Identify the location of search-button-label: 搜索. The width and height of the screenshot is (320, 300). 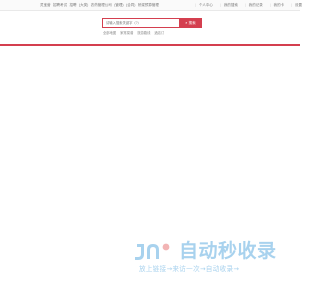
(192, 23).